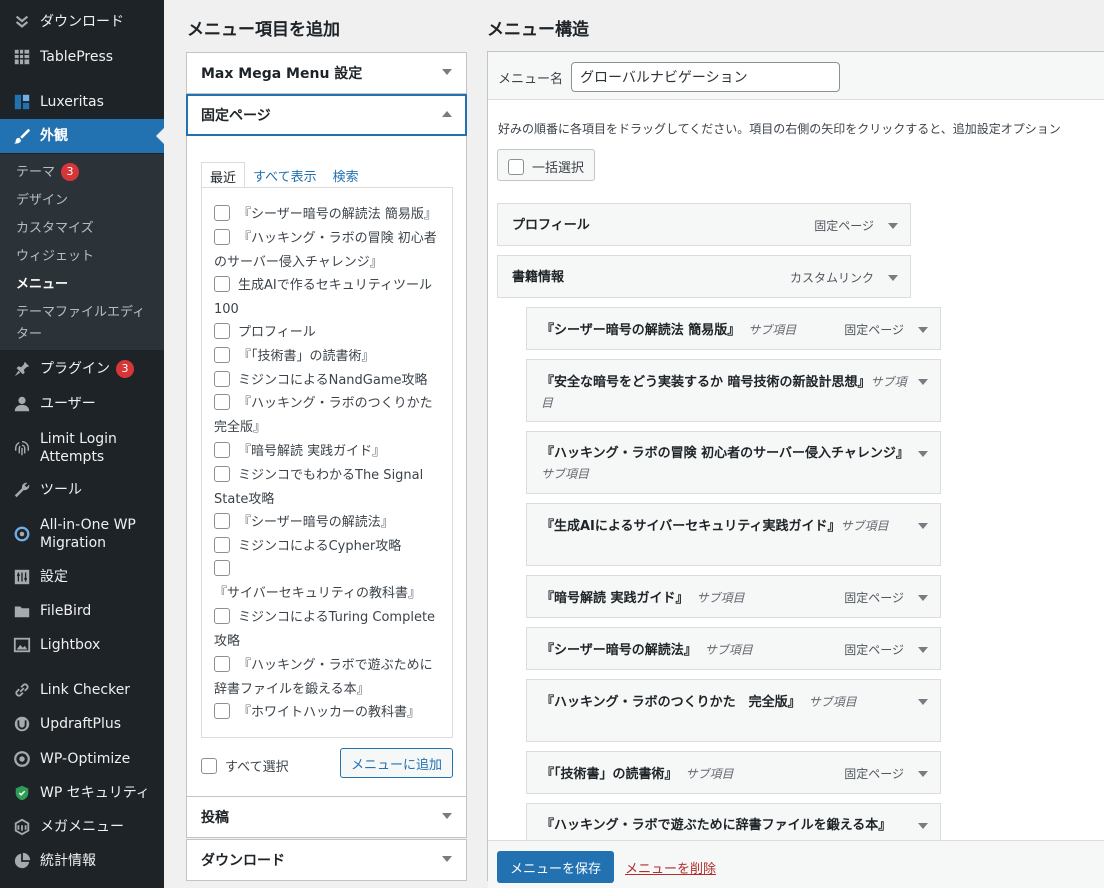 The height and width of the screenshot is (888, 1104). What do you see at coordinates (82, 645) in the screenshot?
I see `sidebar-item-lightbox: Lightbox` at bounding box center [82, 645].